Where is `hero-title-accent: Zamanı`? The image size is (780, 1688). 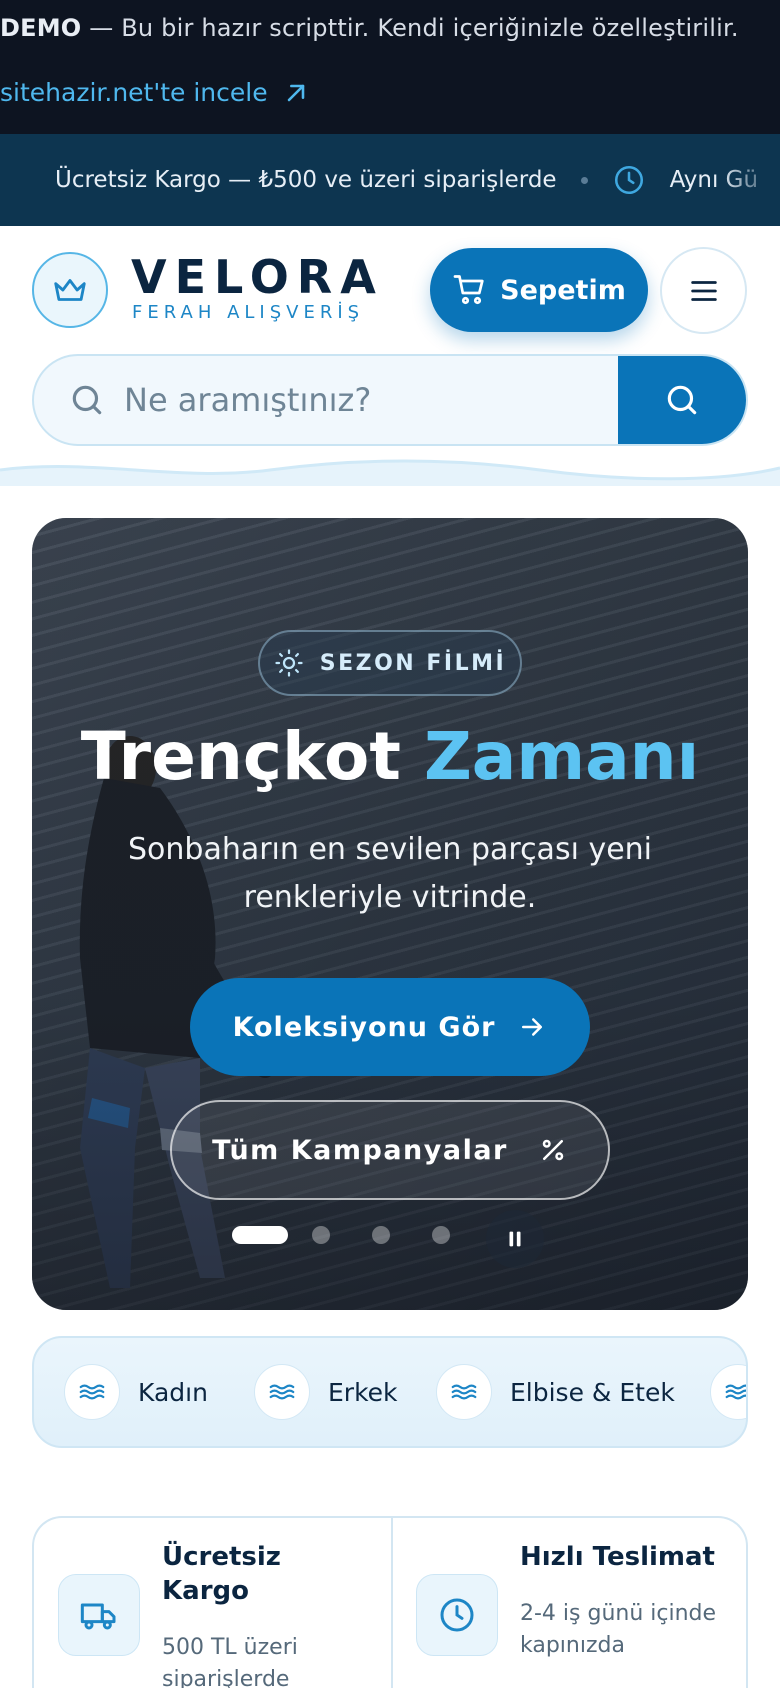 hero-title-accent: Zamanı is located at coordinates (561, 756).